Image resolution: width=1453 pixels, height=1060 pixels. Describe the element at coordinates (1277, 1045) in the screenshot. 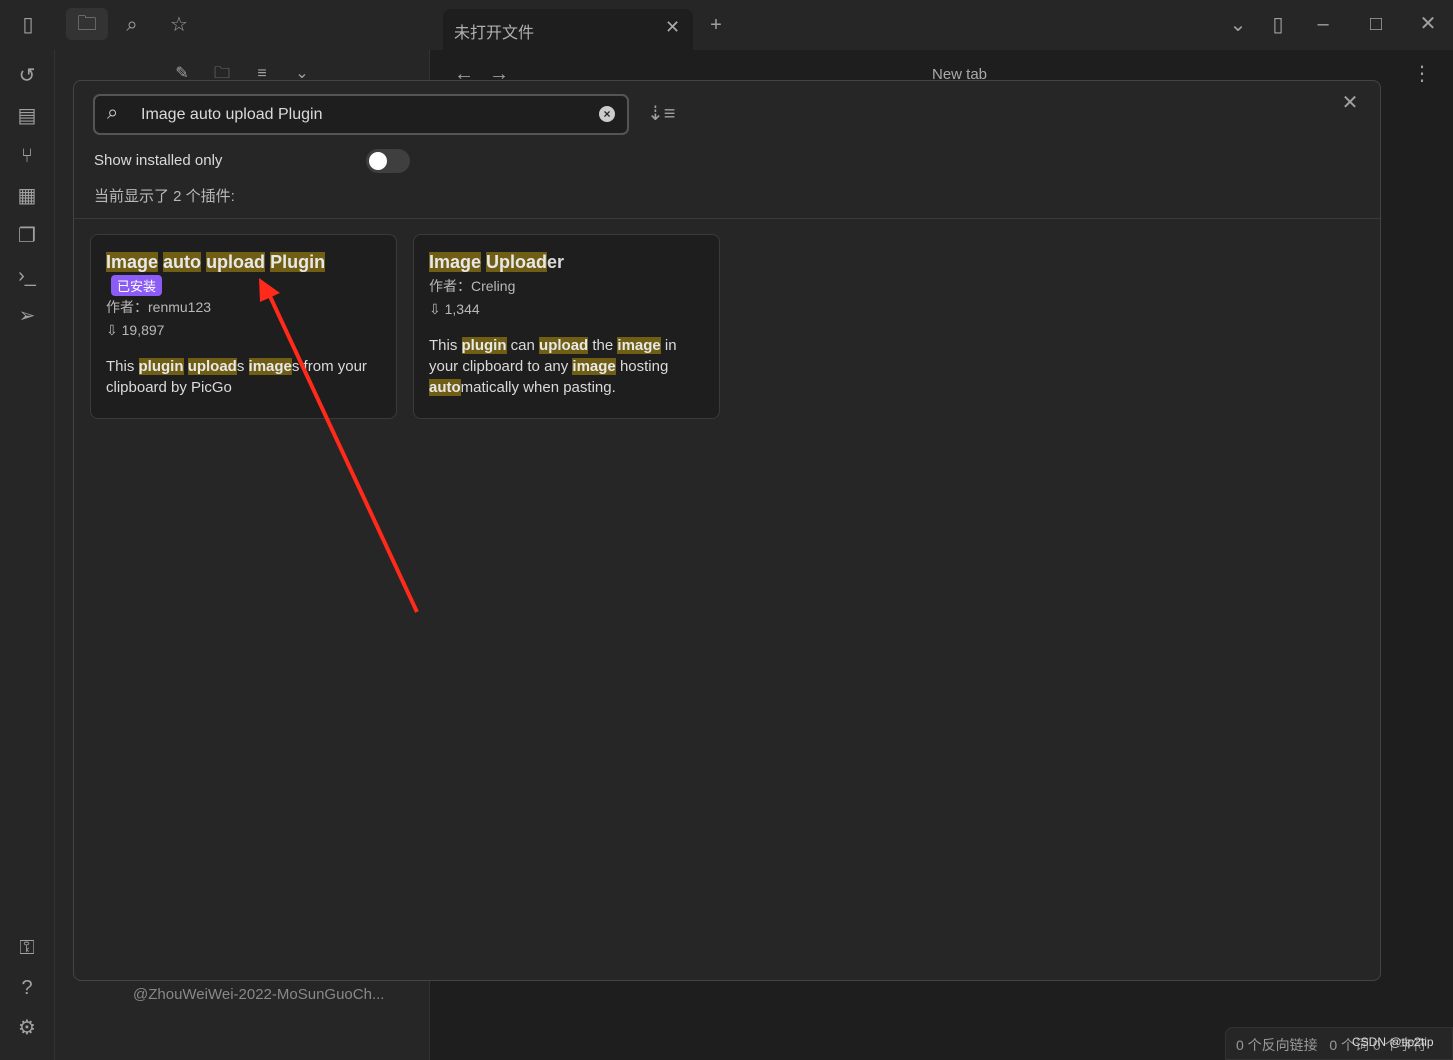

I see `backlinks-count: 0 个反向链接` at that location.